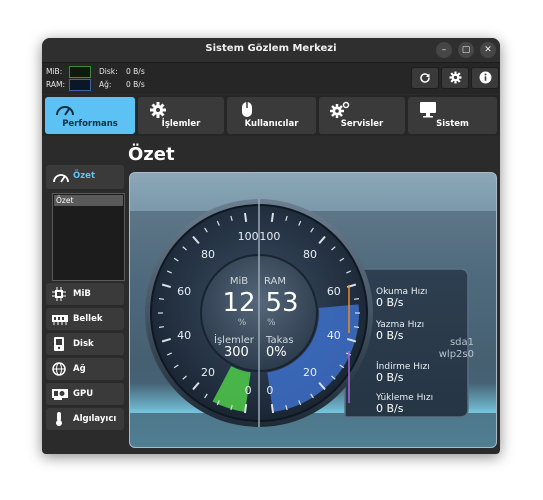 Image resolution: width=543 pixels, height=500 pixels. Describe the element at coordinates (271, 124) in the screenshot. I see `tab-label: Kullanıcılar` at that location.